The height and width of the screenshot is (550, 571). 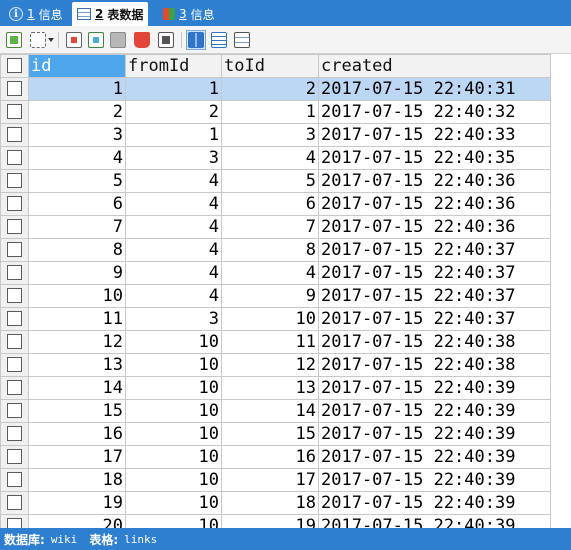 What do you see at coordinates (77, 503) in the screenshot?
I see `cell-id: 19` at bounding box center [77, 503].